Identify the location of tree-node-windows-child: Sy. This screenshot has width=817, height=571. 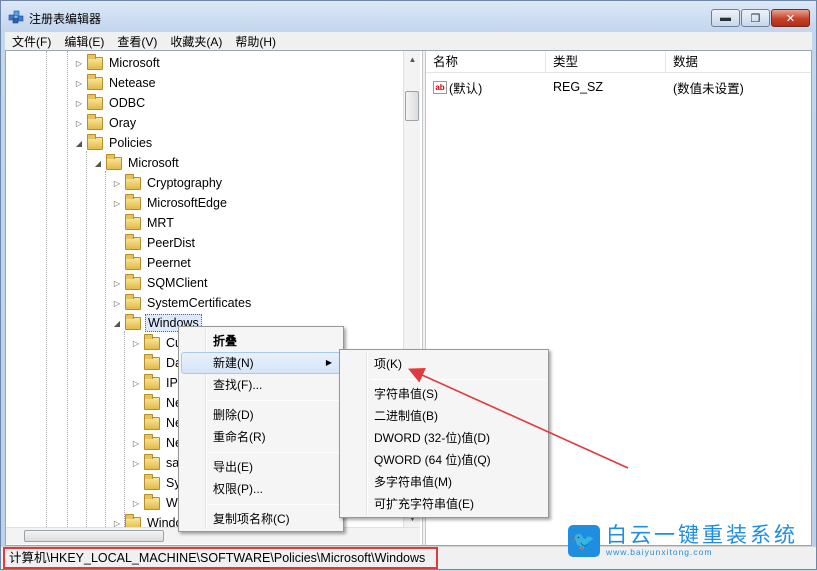
(157, 483).